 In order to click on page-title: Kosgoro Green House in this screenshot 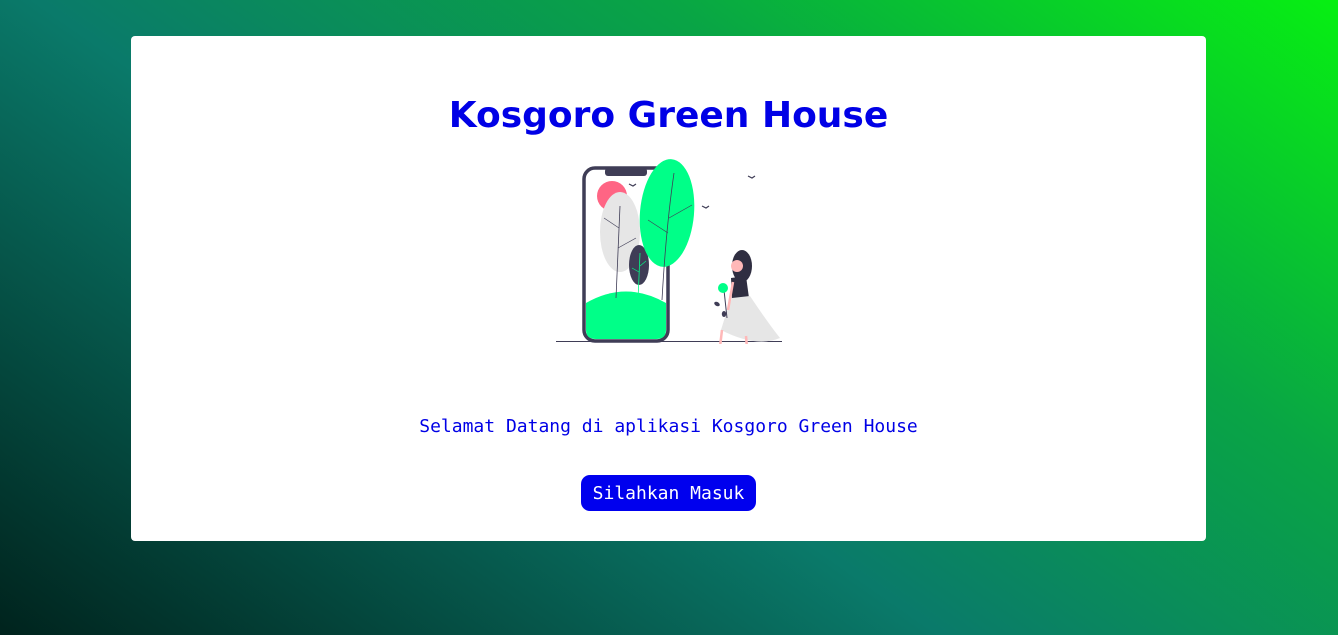, I will do `click(668, 115)`.